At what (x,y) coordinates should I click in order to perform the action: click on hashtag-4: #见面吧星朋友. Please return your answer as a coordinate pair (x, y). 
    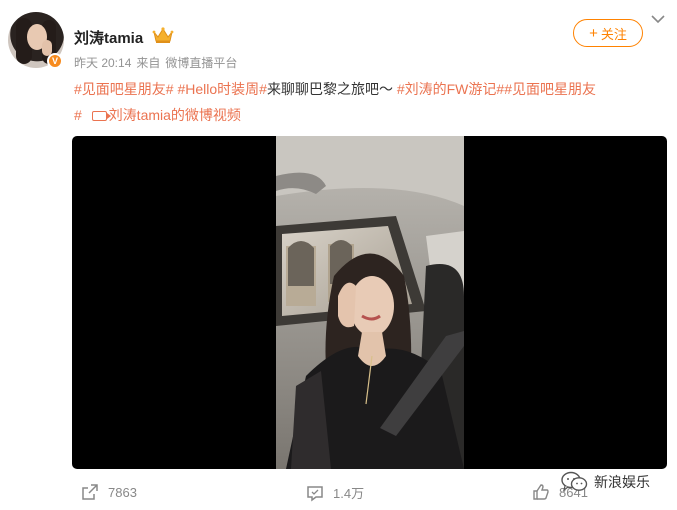
    Looking at the image, I should click on (550, 89).